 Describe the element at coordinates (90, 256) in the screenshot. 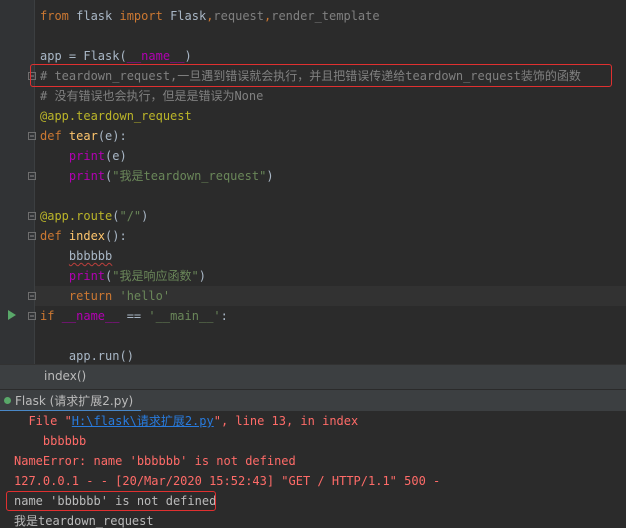

I see `code-token: bbbbbb` at that location.